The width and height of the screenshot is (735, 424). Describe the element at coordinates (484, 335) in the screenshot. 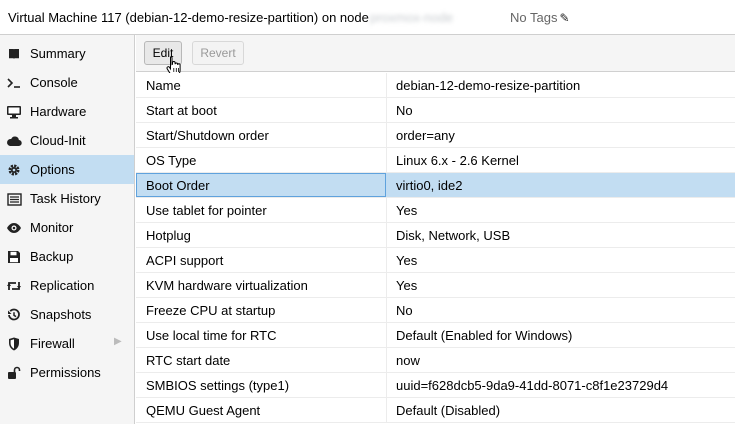

I see `option-value: Default (Enabled for Windows)` at that location.